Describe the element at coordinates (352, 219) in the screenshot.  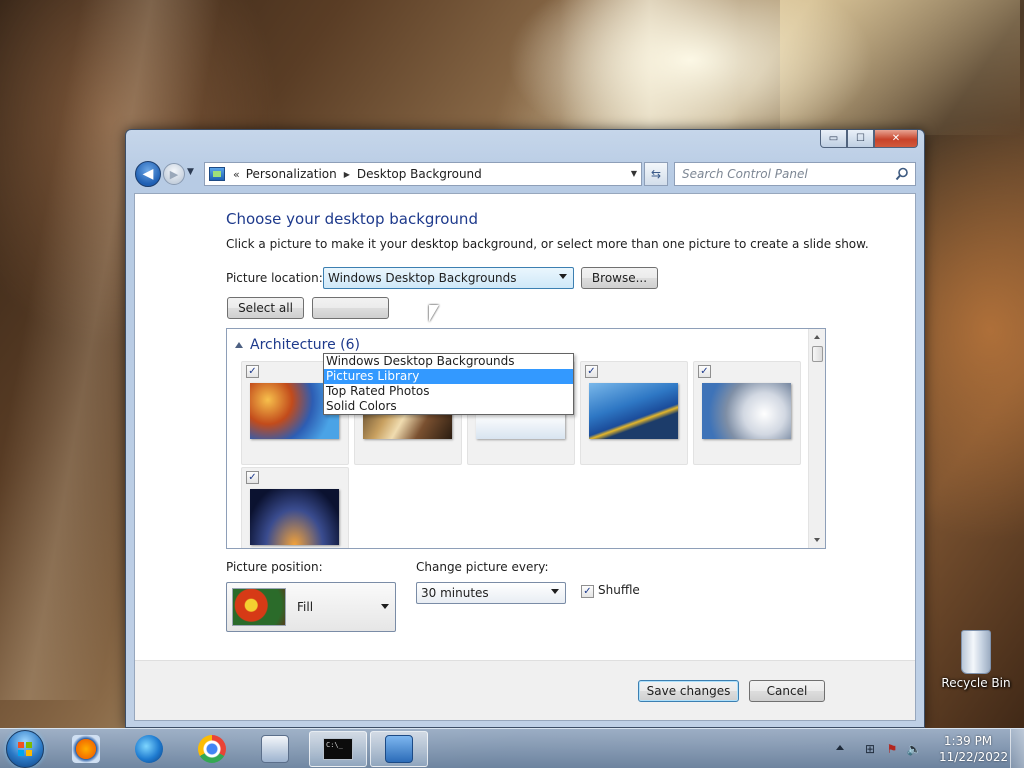
I see `page-title: Choose your desktop background` at that location.